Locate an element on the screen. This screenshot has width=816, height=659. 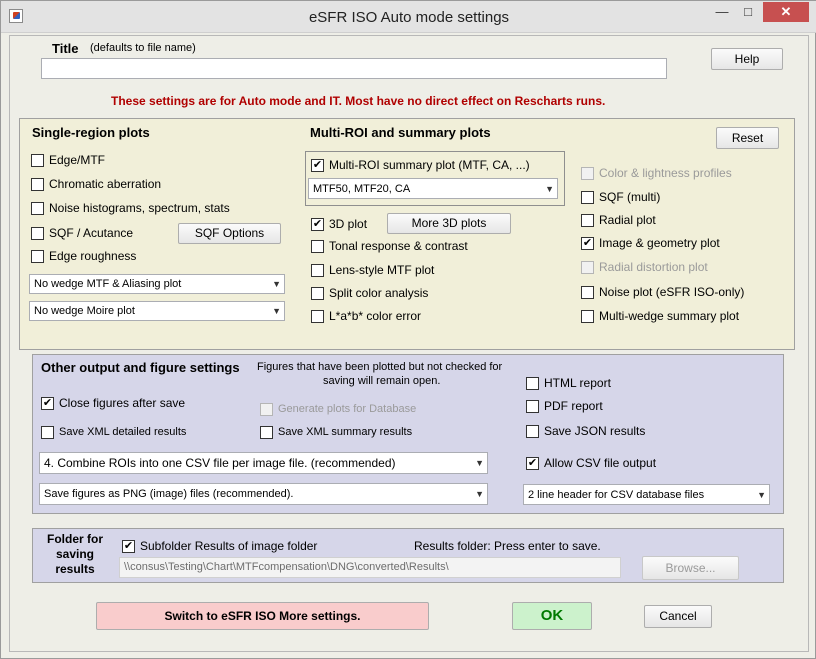
checkbox-label: L*a*b* color error is located at coordinates (375, 316).